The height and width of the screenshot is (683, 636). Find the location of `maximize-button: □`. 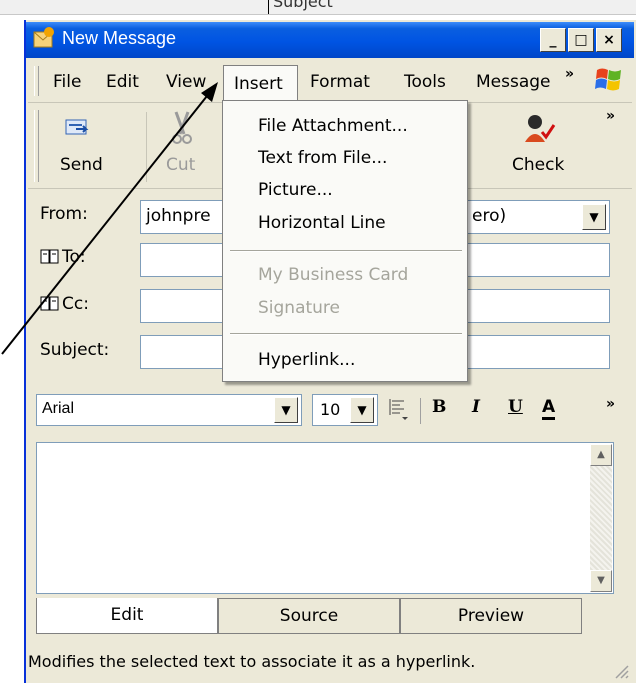

maximize-button: □ is located at coordinates (581, 40).